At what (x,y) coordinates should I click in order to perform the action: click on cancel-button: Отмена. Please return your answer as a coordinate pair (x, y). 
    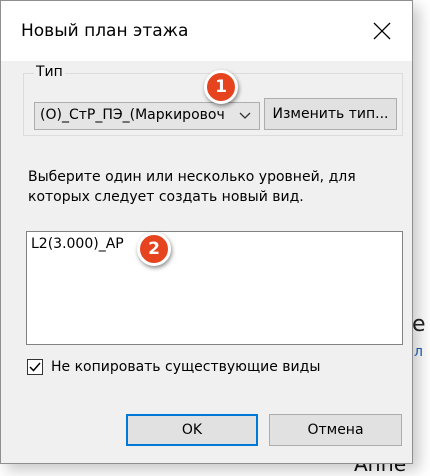
    Looking at the image, I should click on (335, 430).